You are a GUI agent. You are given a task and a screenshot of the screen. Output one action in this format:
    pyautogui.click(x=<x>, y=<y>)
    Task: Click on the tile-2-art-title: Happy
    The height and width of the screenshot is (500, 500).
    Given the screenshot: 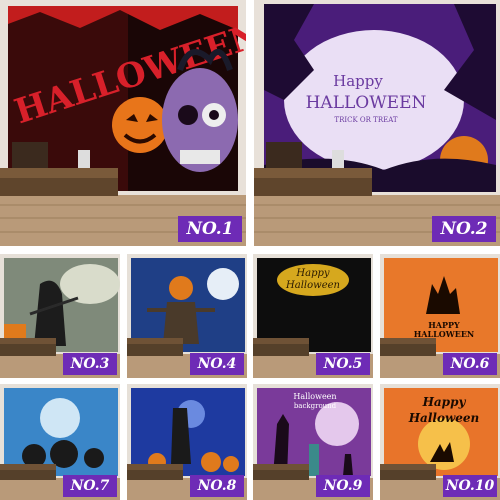 What is the action you would take?
    pyautogui.click(x=358, y=81)
    